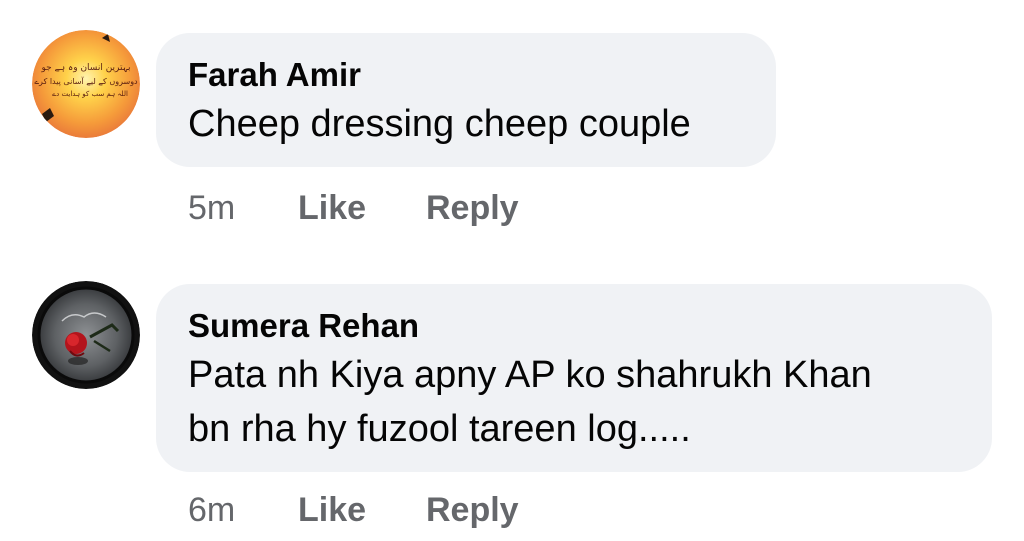  What do you see at coordinates (439, 124) in the screenshot?
I see `comment-text: Cheep dressing cheep couple` at bounding box center [439, 124].